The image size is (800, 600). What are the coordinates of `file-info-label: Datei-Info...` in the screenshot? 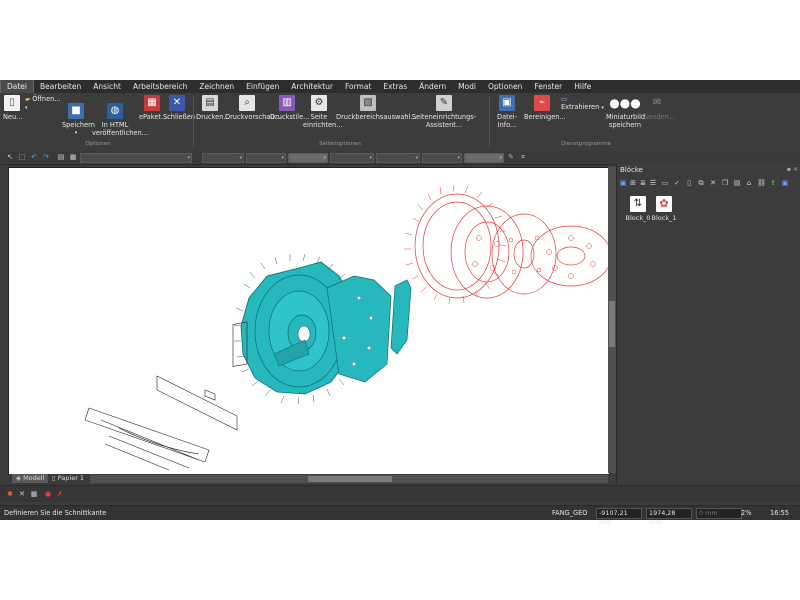 It's located at (507, 121).